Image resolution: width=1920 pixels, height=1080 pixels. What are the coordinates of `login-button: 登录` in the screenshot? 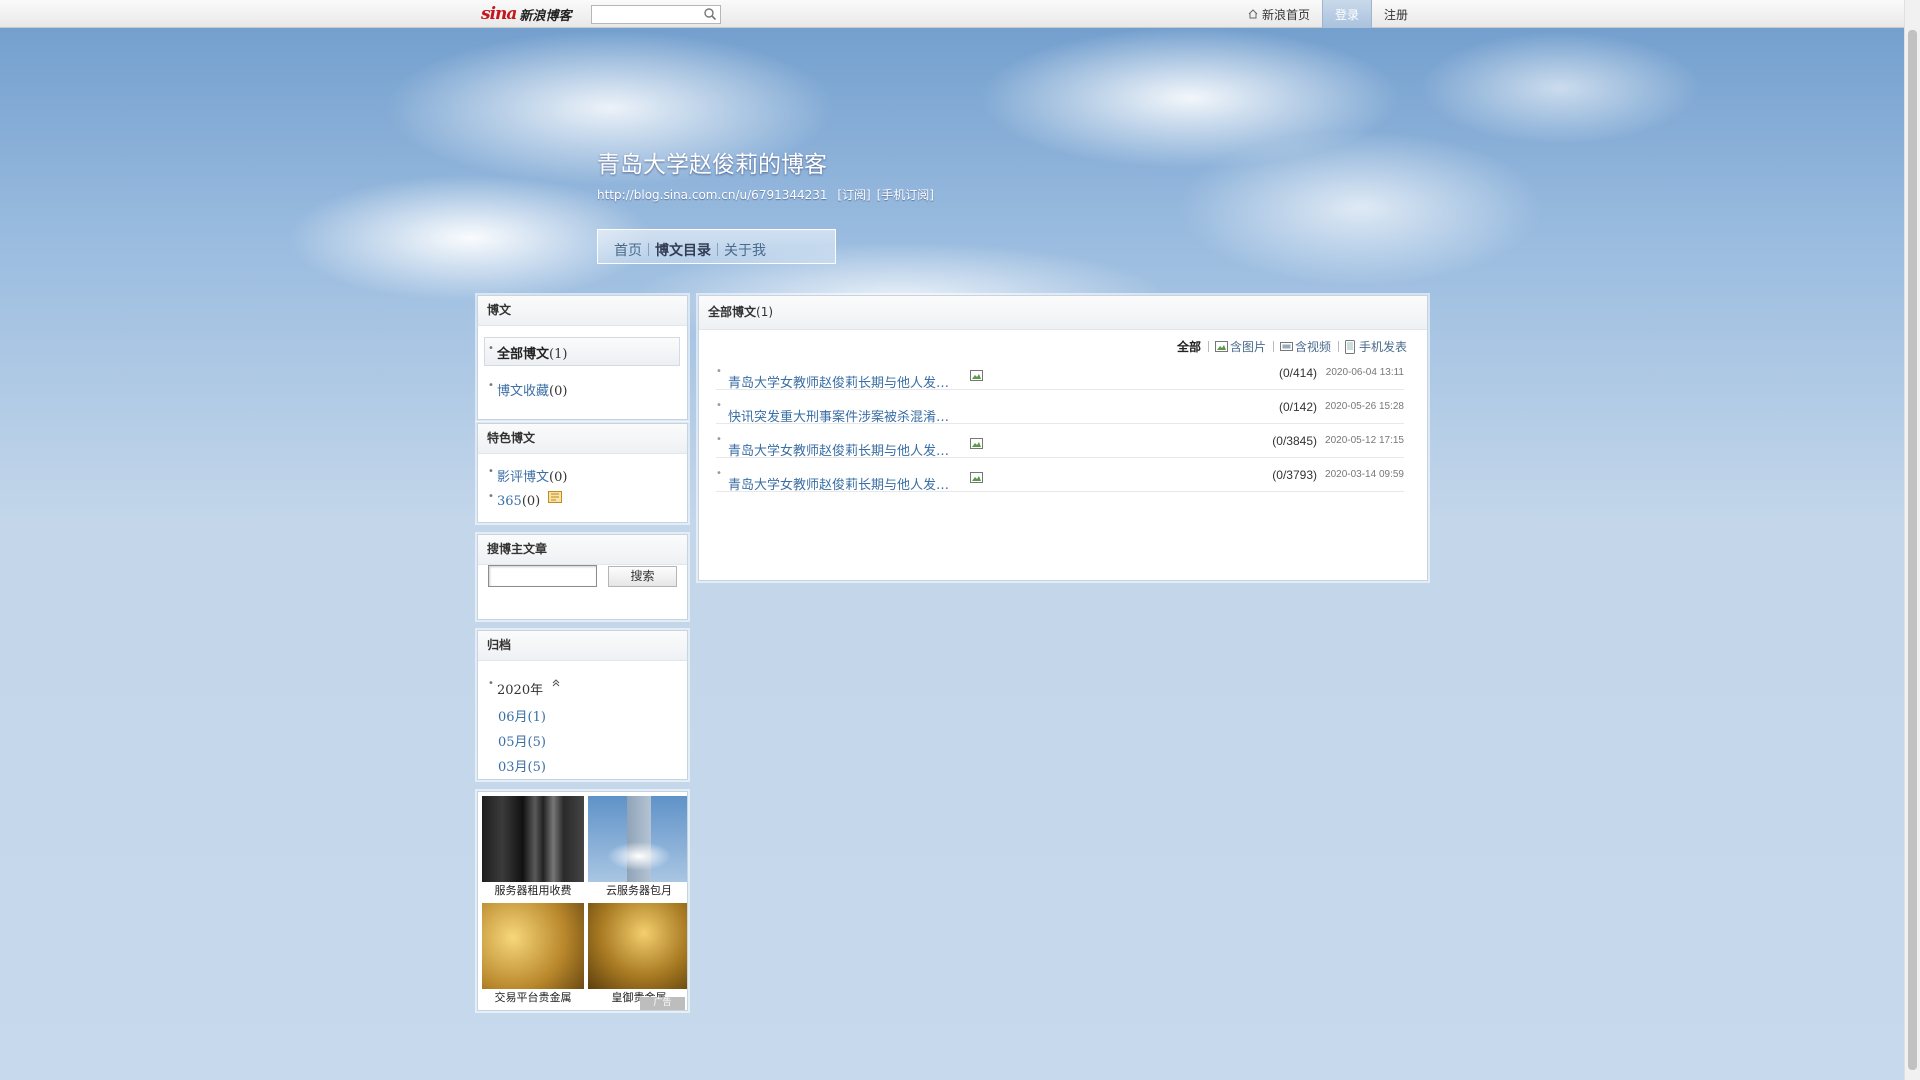 It's located at (1346, 14).